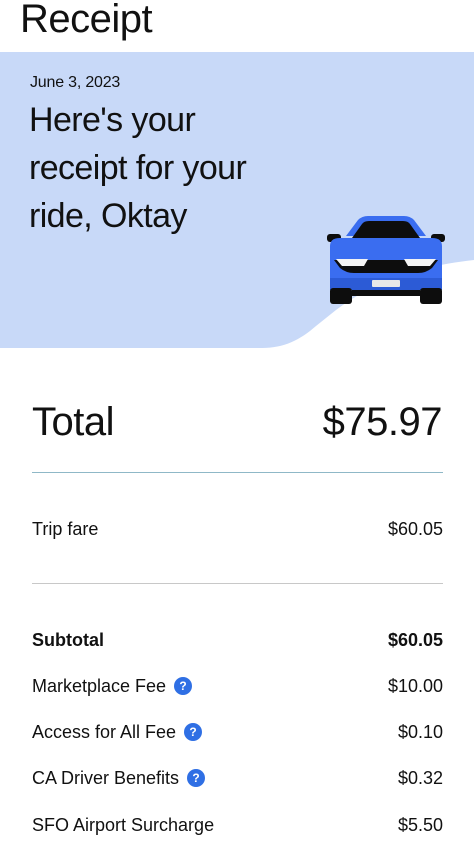 The width and height of the screenshot is (474, 845). Describe the element at coordinates (420, 825) in the screenshot. I see `sfo-airport-surcharge-amount: $5.50` at that location.